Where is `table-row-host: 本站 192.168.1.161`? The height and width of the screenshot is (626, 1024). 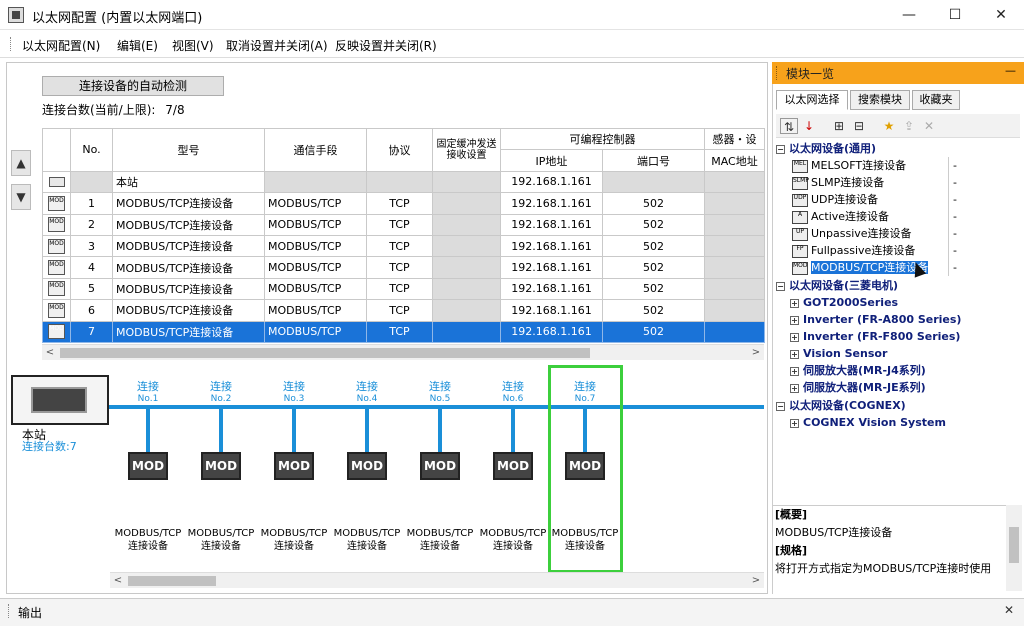 table-row-host: 本站 192.168.1.161 is located at coordinates (403, 182).